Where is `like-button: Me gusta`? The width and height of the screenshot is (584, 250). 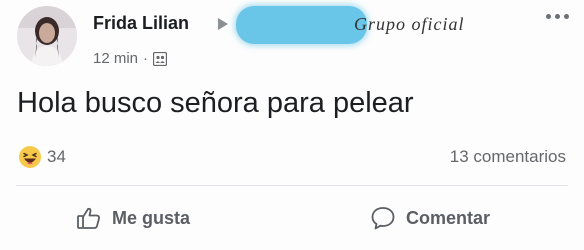 like-button: Me gusta is located at coordinates (133, 218).